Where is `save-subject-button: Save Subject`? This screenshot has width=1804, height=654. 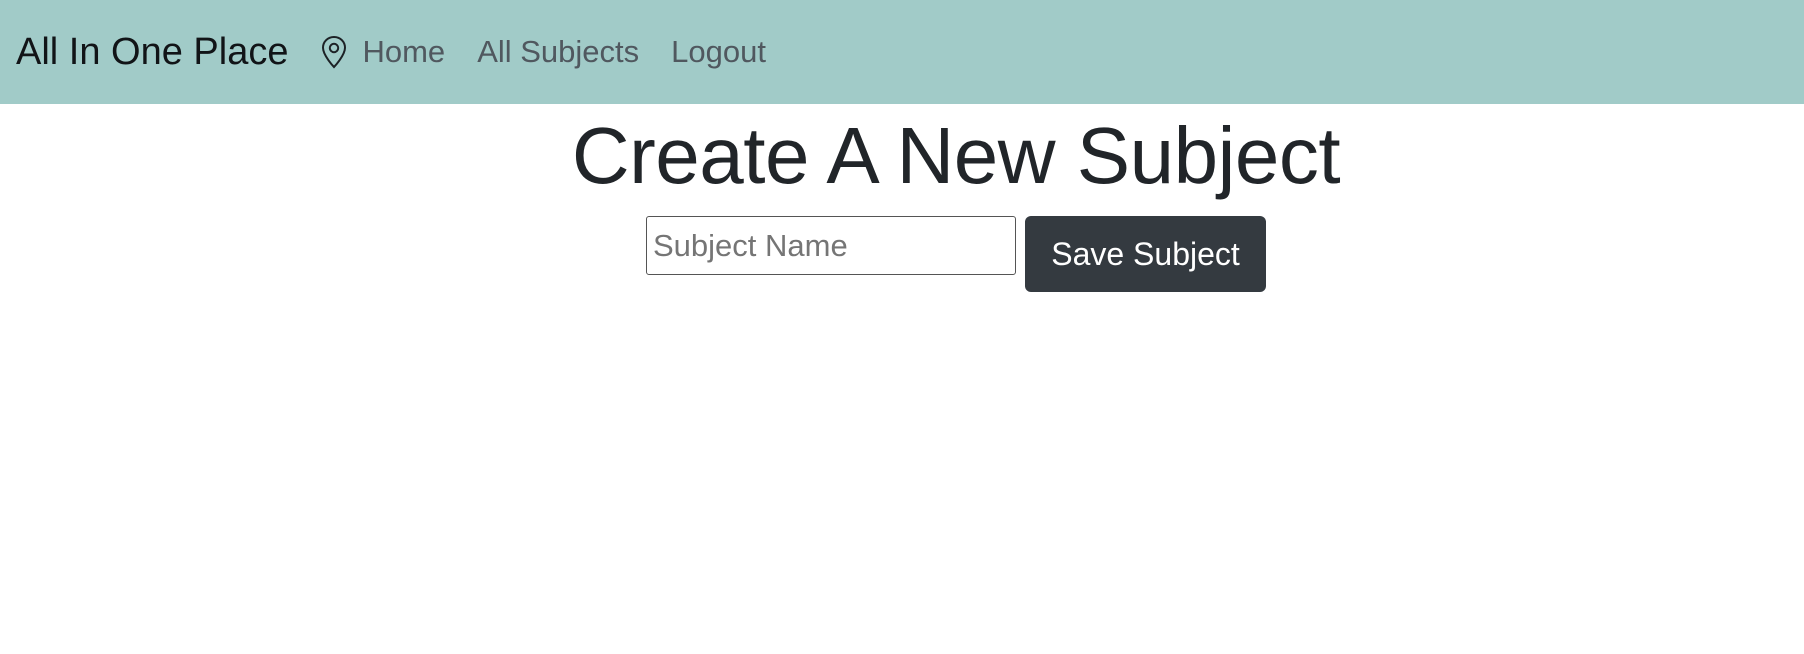
save-subject-button: Save Subject is located at coordinates (1145, 254).